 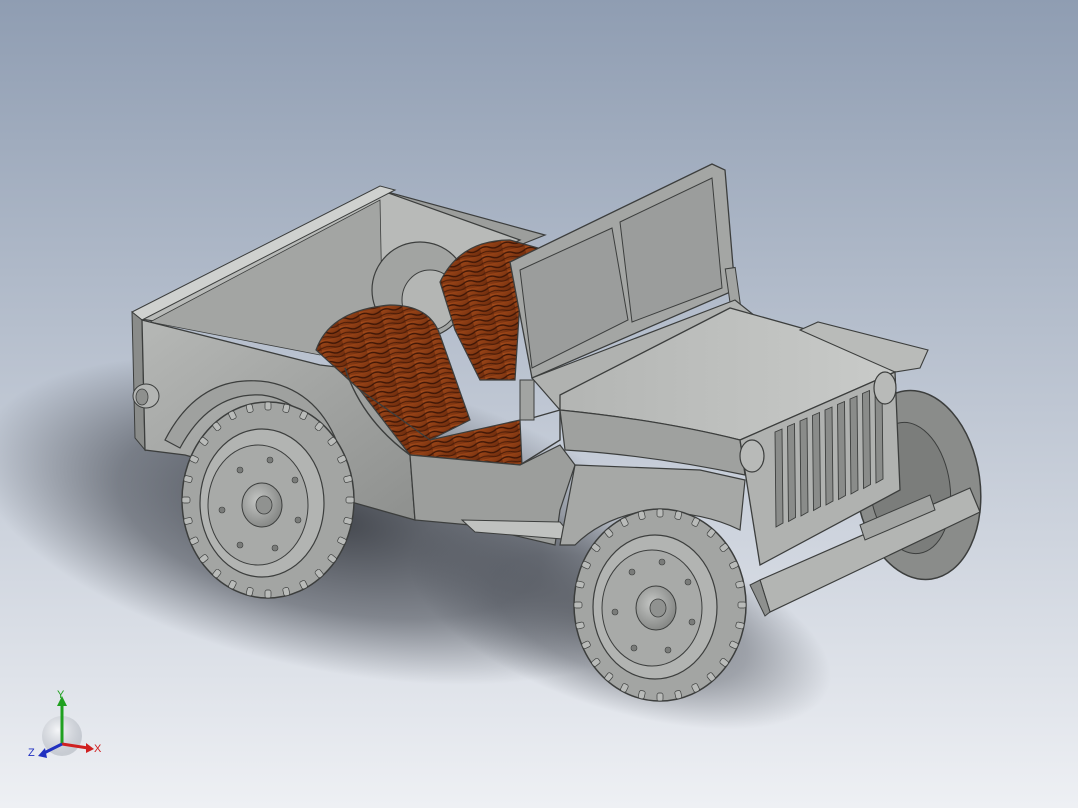 I want to click on view-orientation-triad: Y X Z, so click(x=68, y=726).